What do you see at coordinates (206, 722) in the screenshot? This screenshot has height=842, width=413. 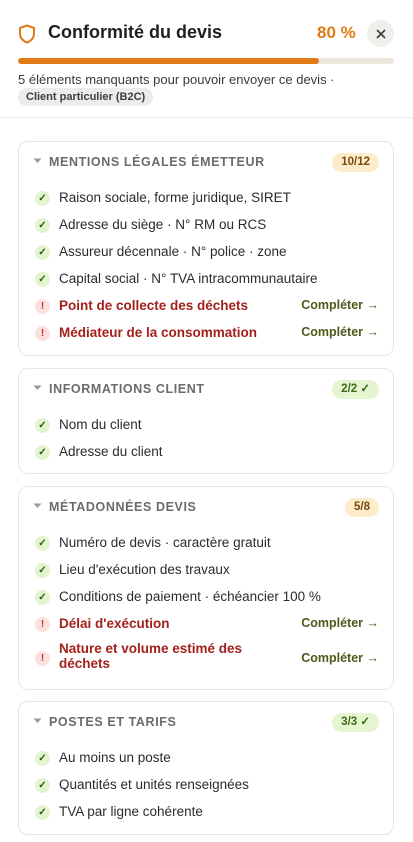 I see `section-header: POSTES ET TARIFS 3/3 ✓` at bounding box center [206, 722].